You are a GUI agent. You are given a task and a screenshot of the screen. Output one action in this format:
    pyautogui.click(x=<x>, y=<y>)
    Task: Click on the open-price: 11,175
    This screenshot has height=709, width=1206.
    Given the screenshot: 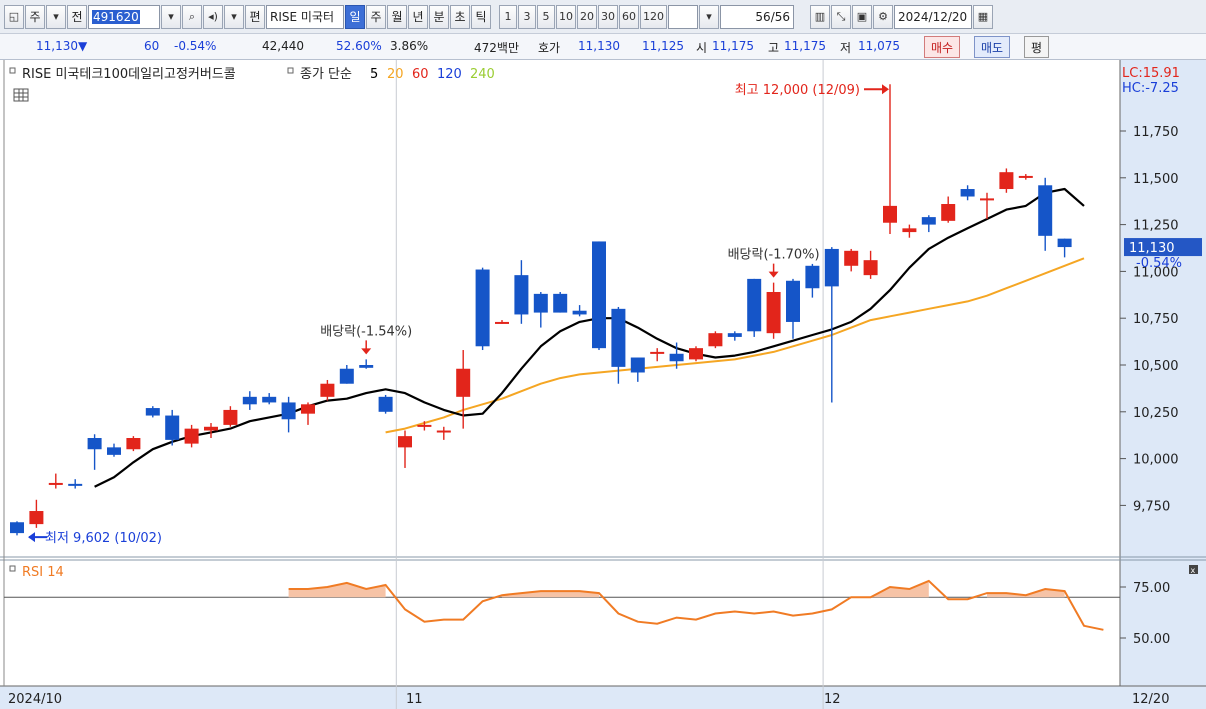 What is the action you would take?
    pyautogui.click(x=733, y=46)
    